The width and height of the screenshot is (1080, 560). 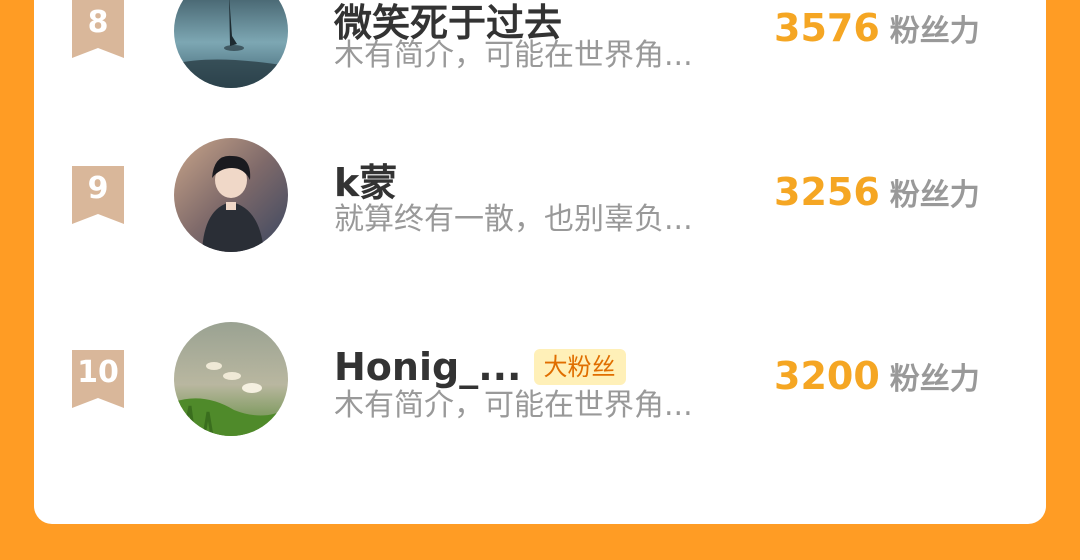 I want to click on rank-ribbon-icon: 10, so click(x=98, y=379).